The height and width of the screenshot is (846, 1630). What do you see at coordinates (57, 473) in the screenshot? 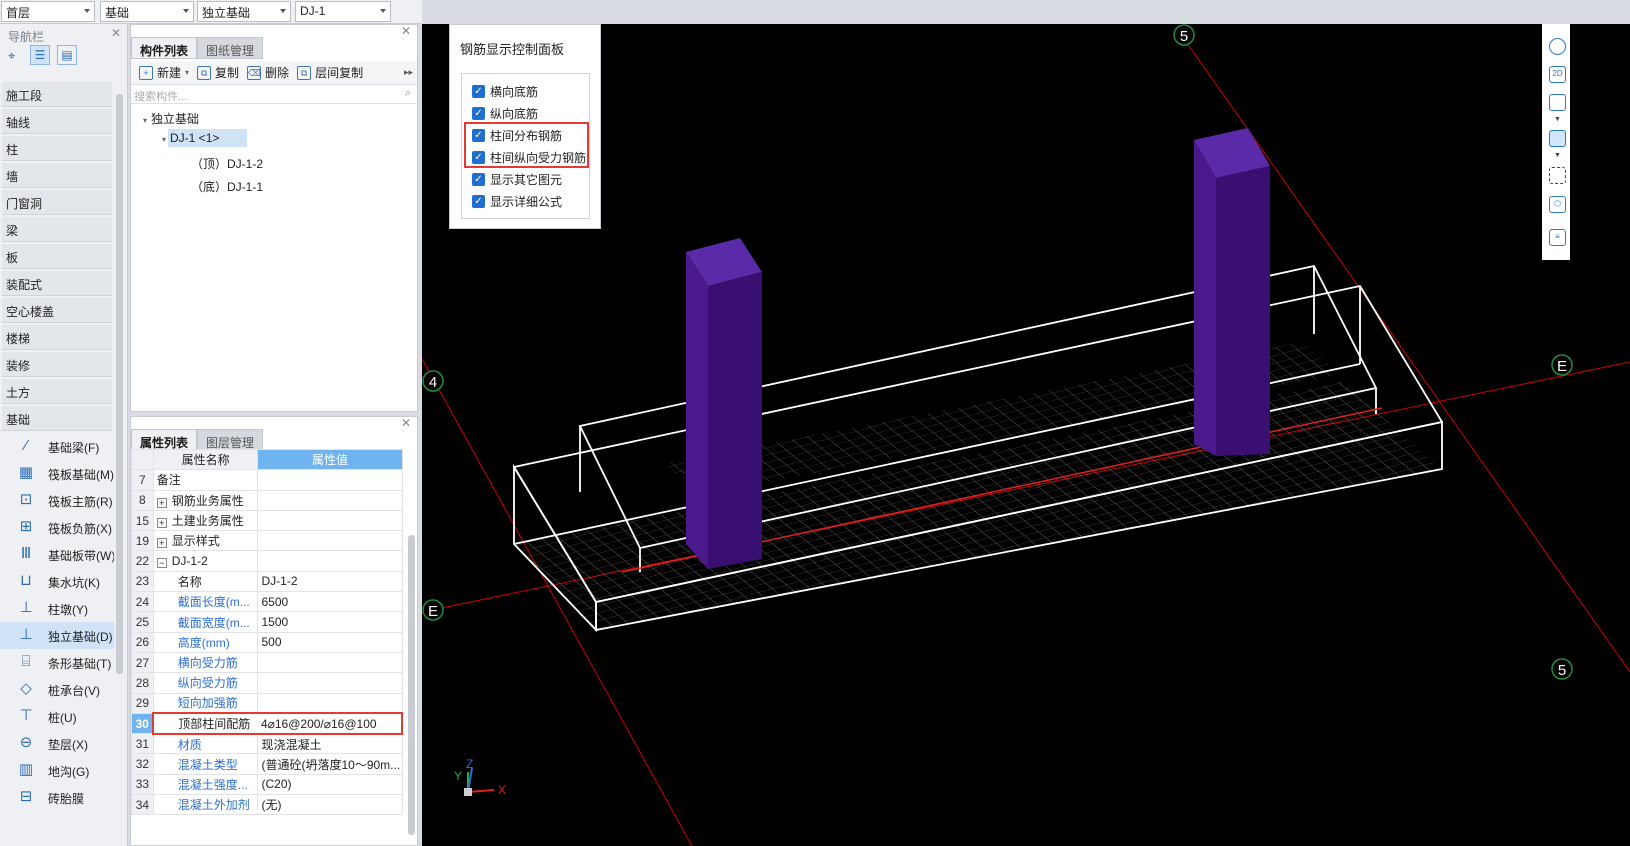
I see `nav-sub-item: ▦ 筏板基础(M)` at bounding box center [57, 473].